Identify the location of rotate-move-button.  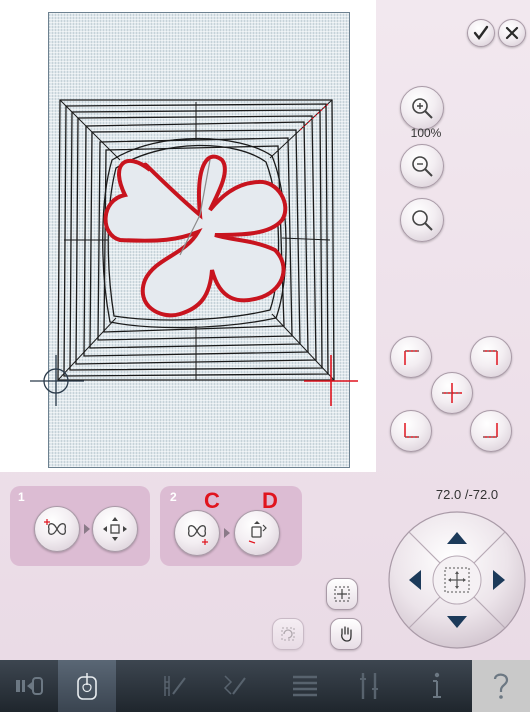
(257, 533).